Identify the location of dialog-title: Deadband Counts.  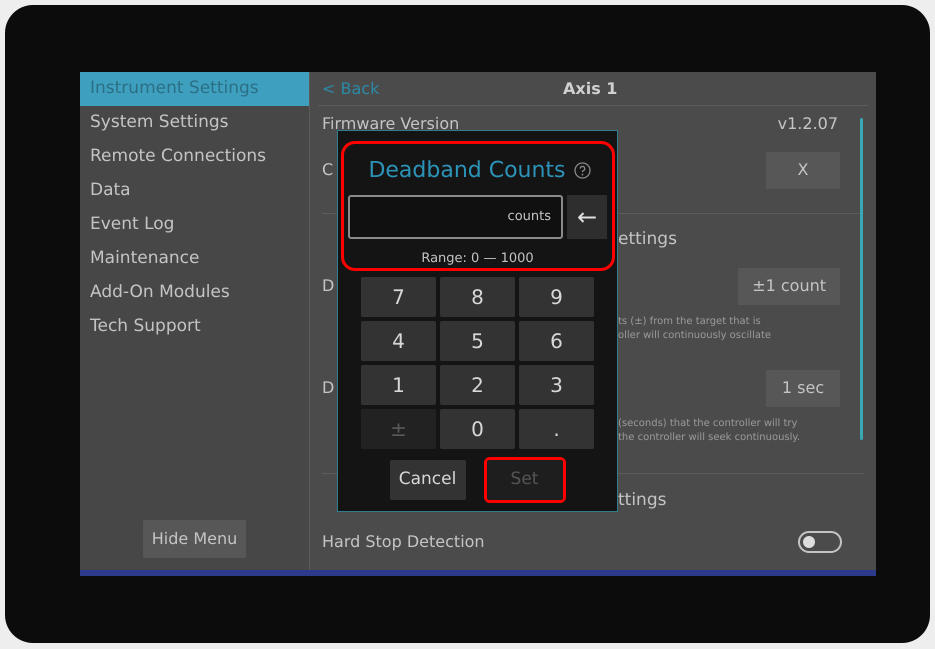
(467, 171).